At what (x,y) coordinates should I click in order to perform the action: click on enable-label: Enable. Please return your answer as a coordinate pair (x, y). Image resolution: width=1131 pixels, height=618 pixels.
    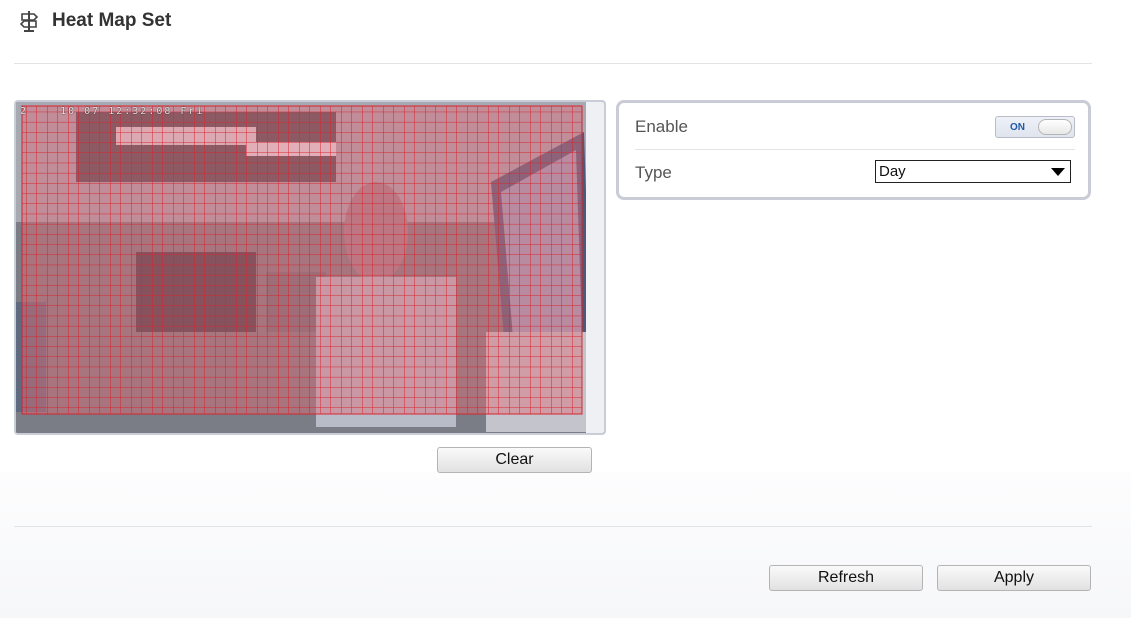
    Looking at the image, I should click on (661, 126).